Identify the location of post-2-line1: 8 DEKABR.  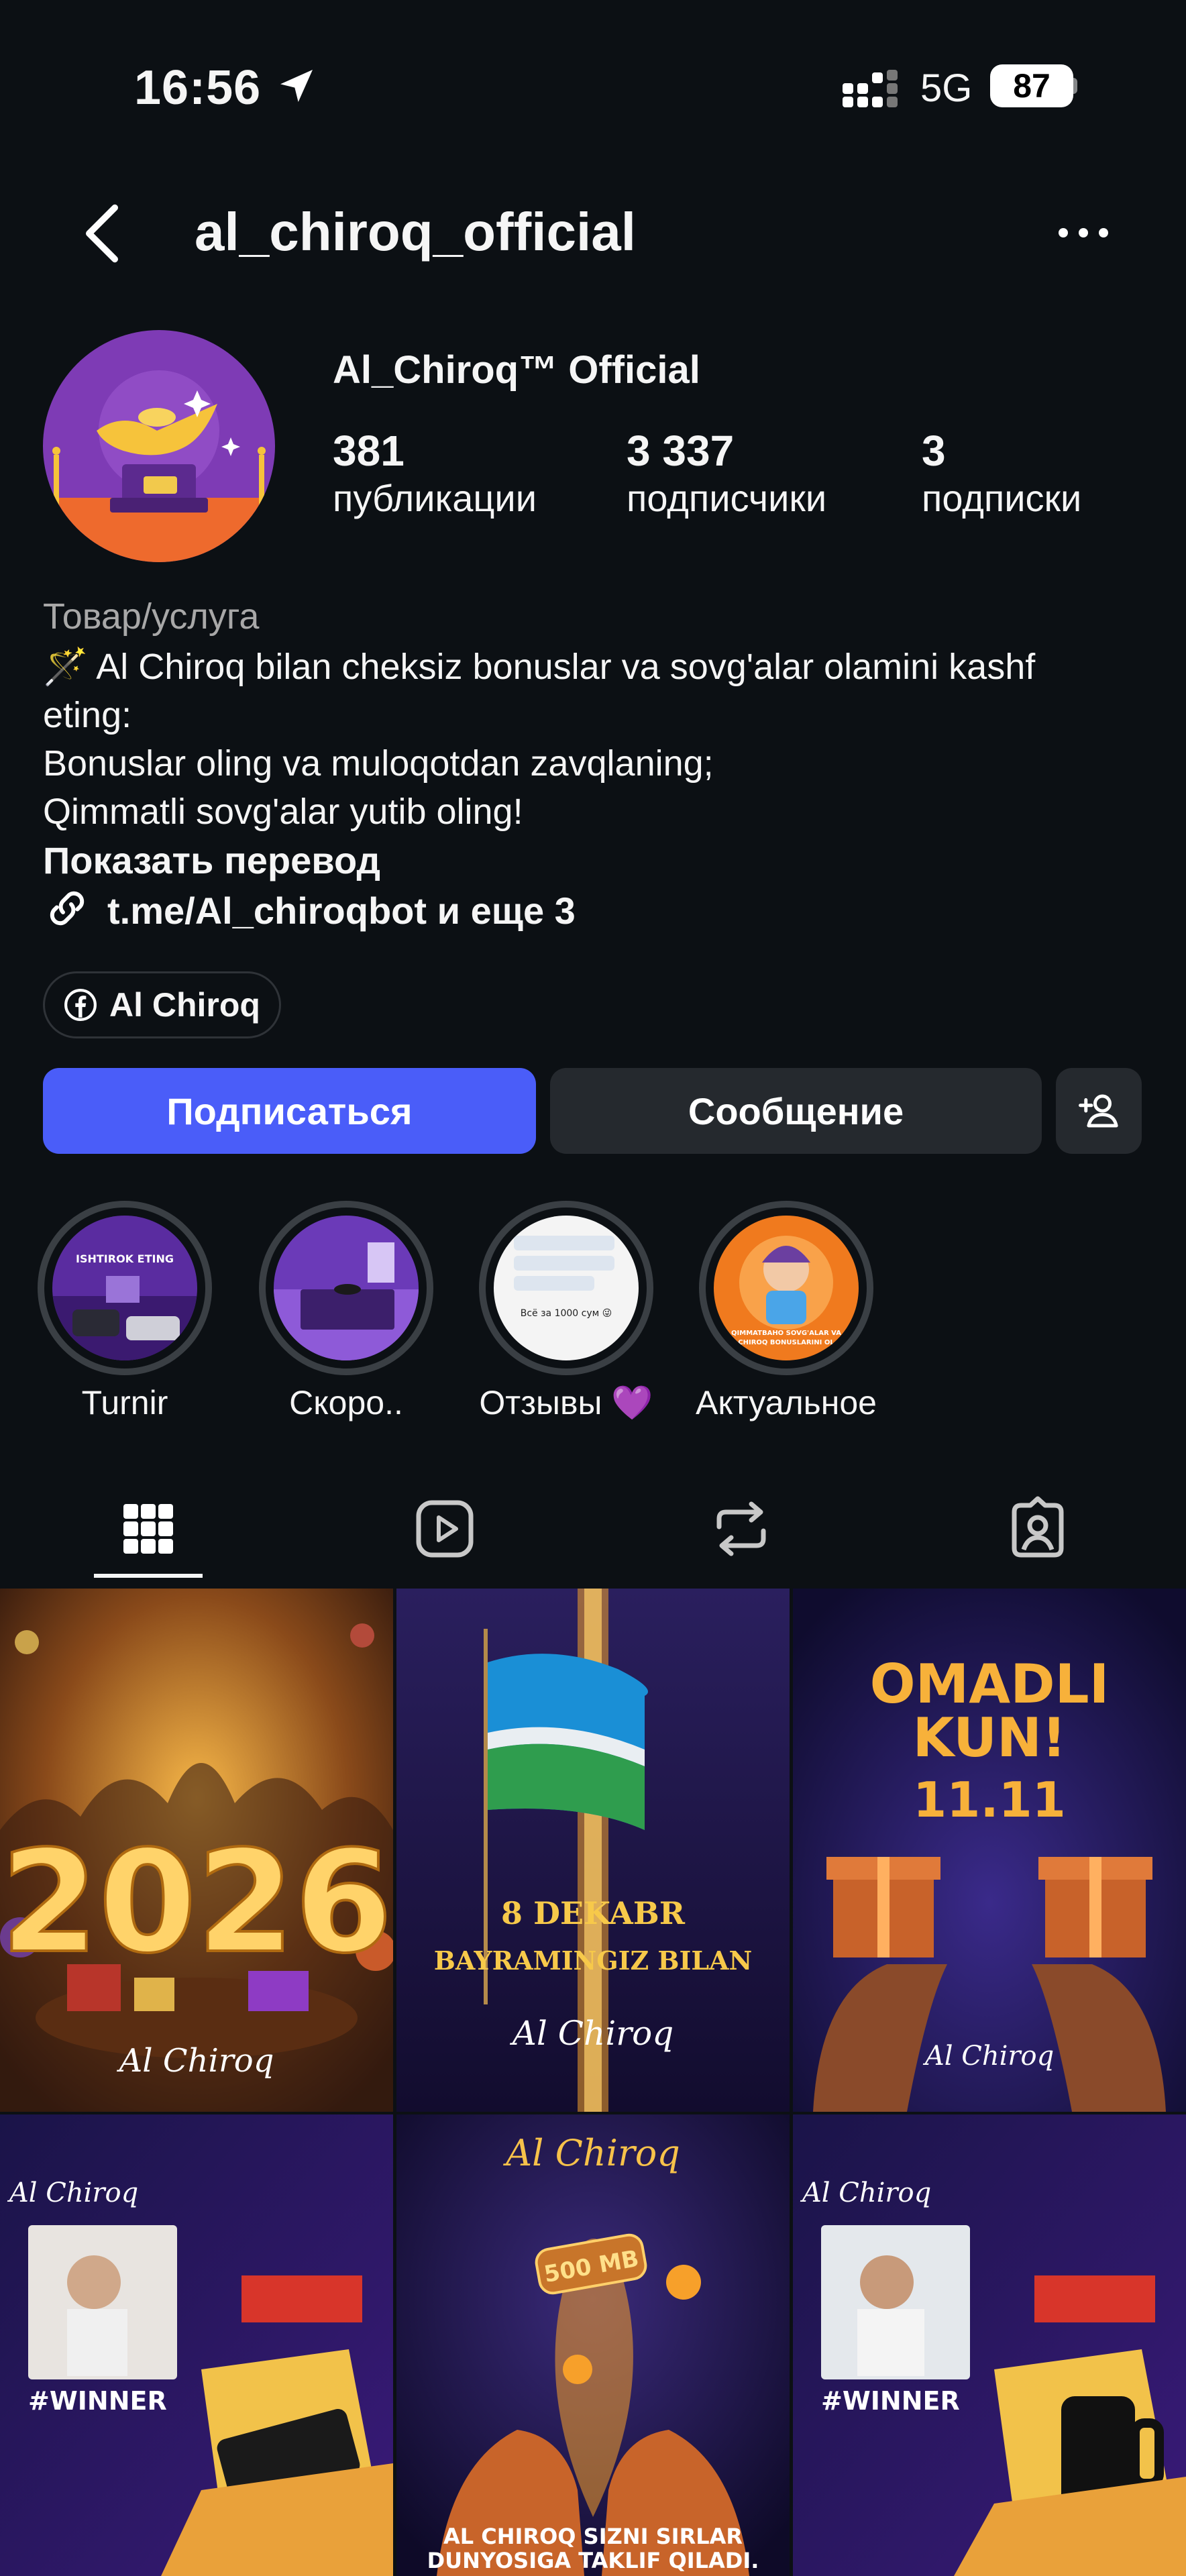
(593, 1913).